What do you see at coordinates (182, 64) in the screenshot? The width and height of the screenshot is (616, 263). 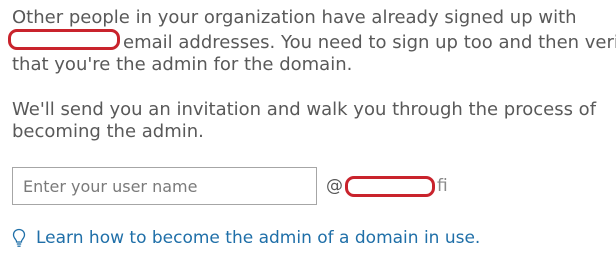 I see `message-line-3: that you're the admin for the domain.` at bounding box center [182, 64].